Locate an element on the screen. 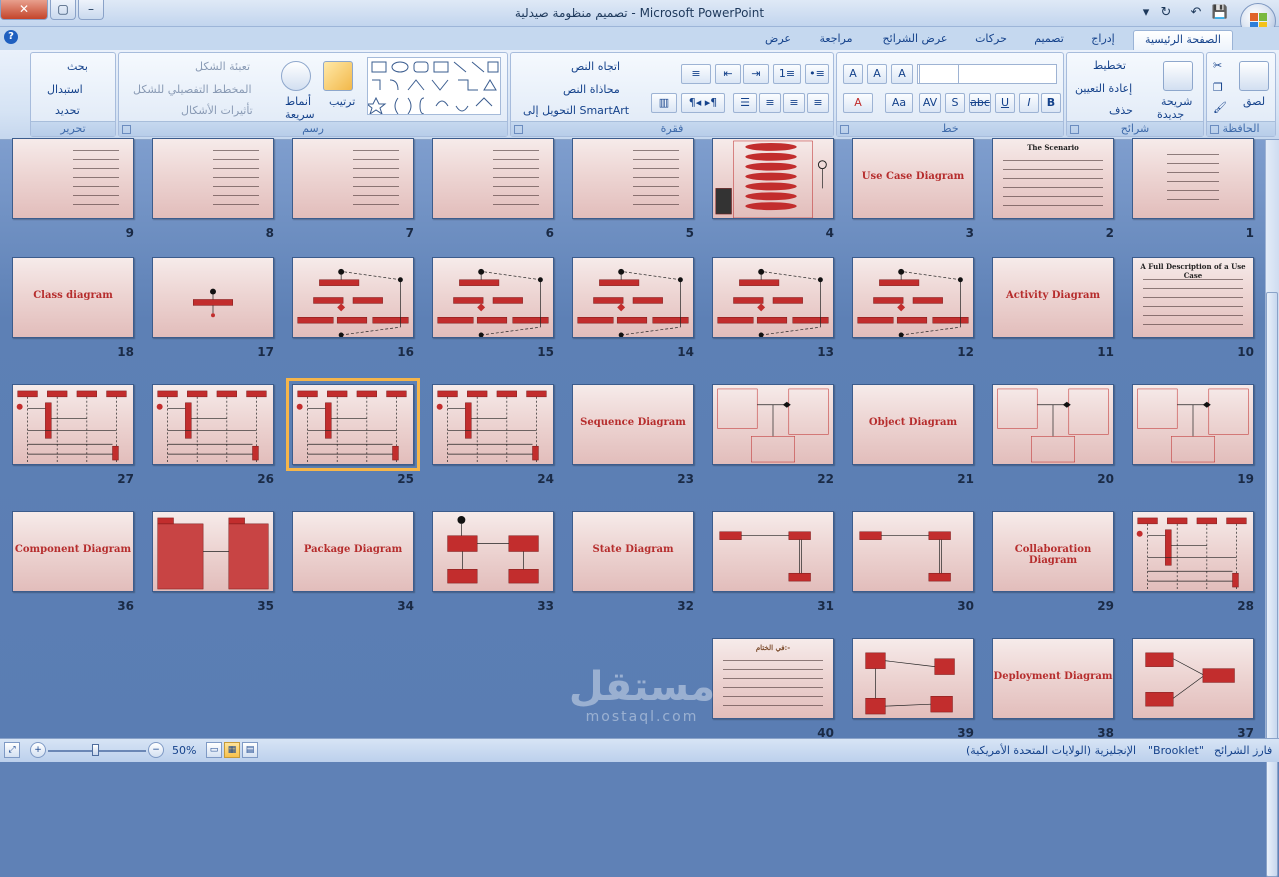 This screenshot has width=1279, height=877. align-left-icon: ≡ is located at coordinates (770, 103).